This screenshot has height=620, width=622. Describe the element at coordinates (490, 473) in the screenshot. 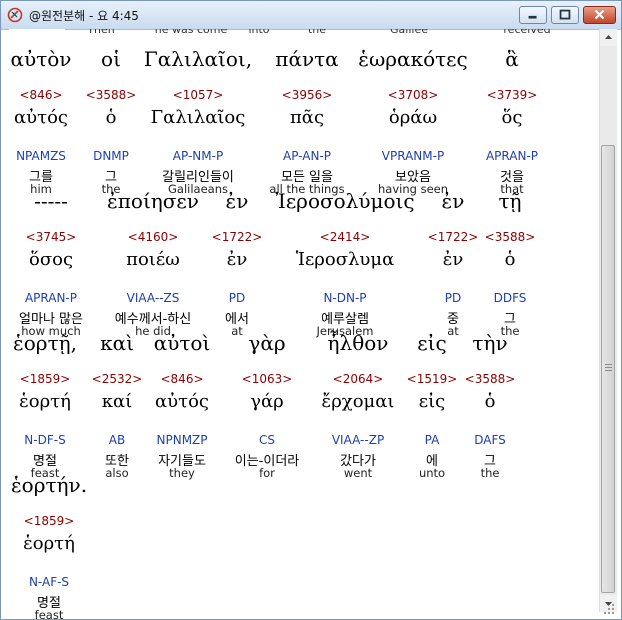

I see `english-gloss: the` at that location.